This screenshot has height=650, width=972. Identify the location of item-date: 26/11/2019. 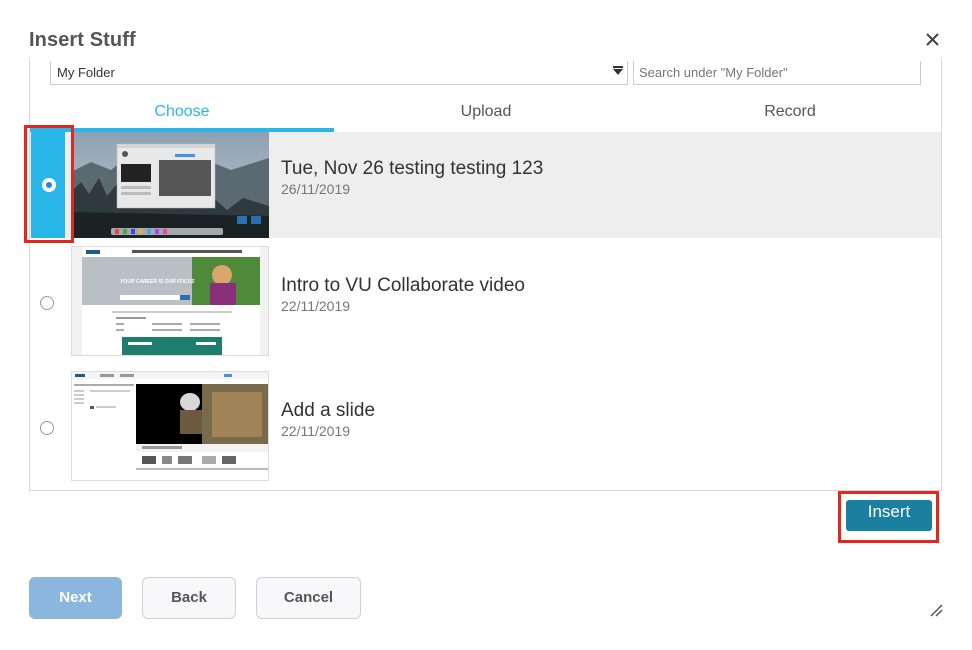
(316, 189).